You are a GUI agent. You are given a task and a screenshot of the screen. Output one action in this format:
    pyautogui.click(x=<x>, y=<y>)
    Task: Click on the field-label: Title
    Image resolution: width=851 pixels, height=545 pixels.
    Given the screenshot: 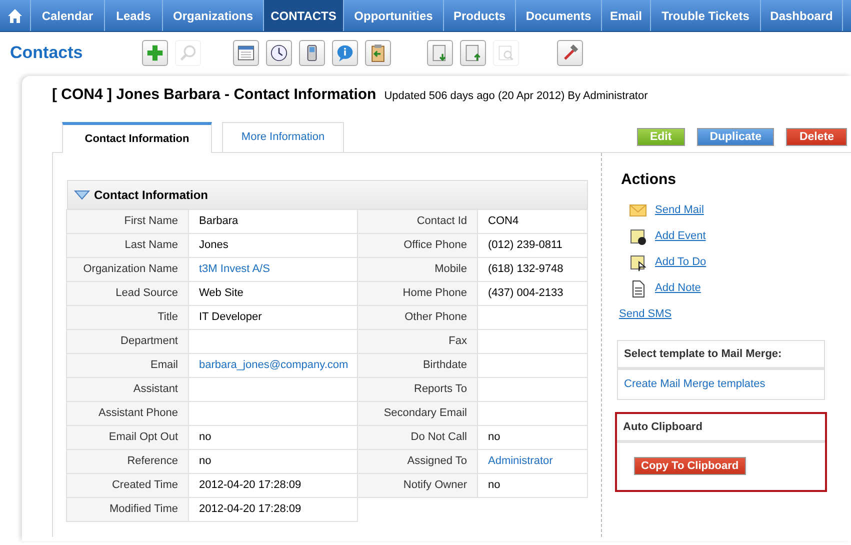 What is the action you would take?
    pyautogui.click(x=127, y=317)
    